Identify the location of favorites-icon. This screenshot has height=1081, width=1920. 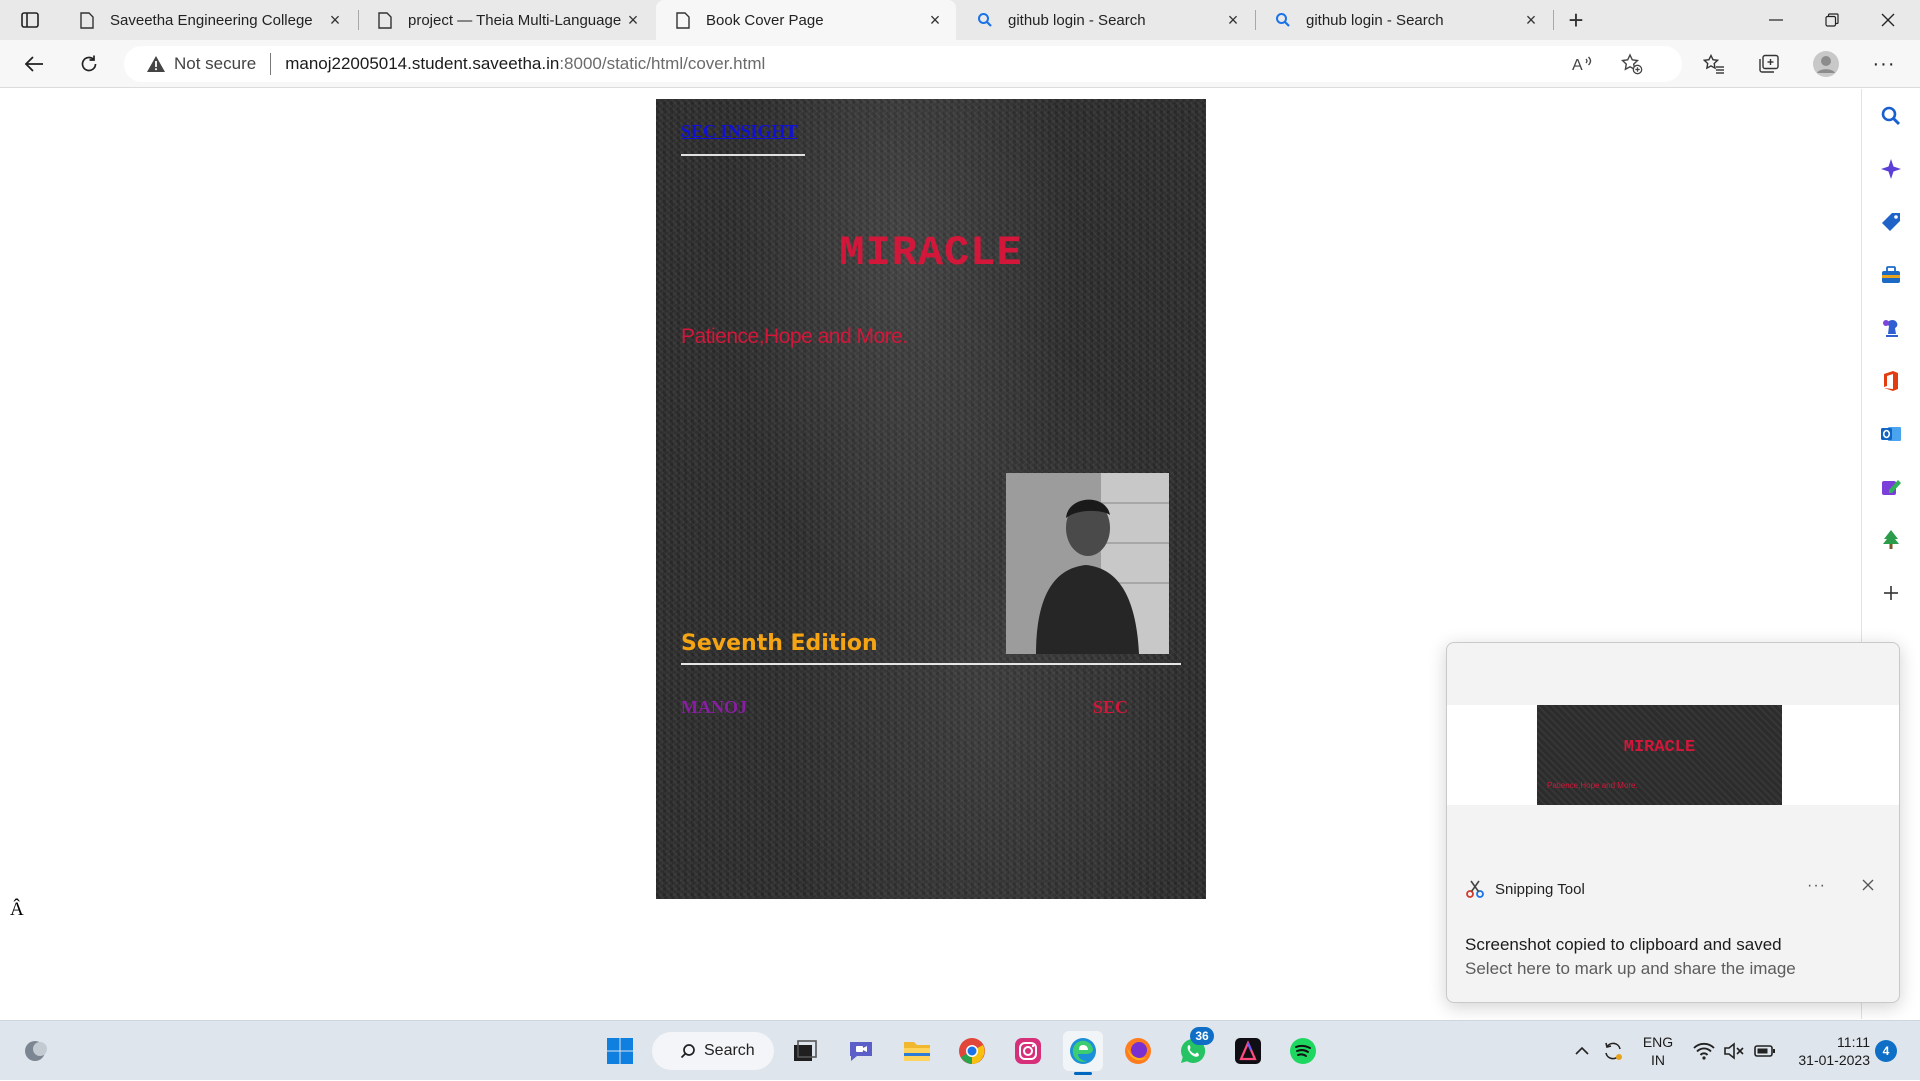
(1713, 64).